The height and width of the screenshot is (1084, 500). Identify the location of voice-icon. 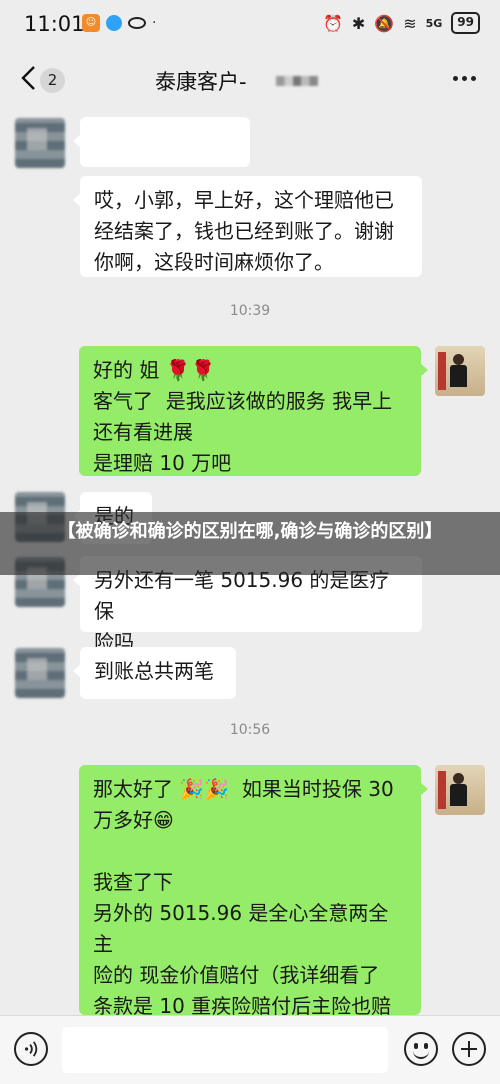
(31, 1049).